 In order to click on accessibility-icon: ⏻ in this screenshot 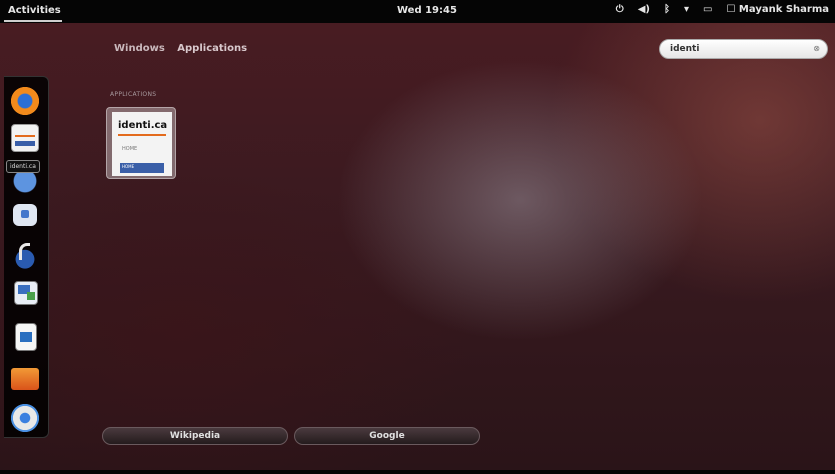, I will do `click(620, 9)`.